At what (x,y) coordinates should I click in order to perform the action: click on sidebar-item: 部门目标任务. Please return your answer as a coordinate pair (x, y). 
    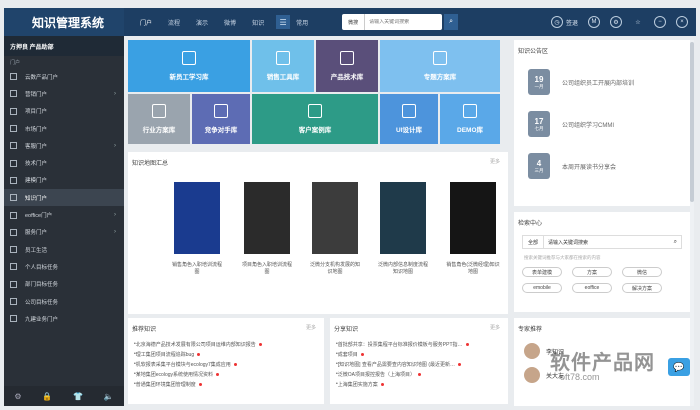
    Looking at the image, I should click on (64, 284).